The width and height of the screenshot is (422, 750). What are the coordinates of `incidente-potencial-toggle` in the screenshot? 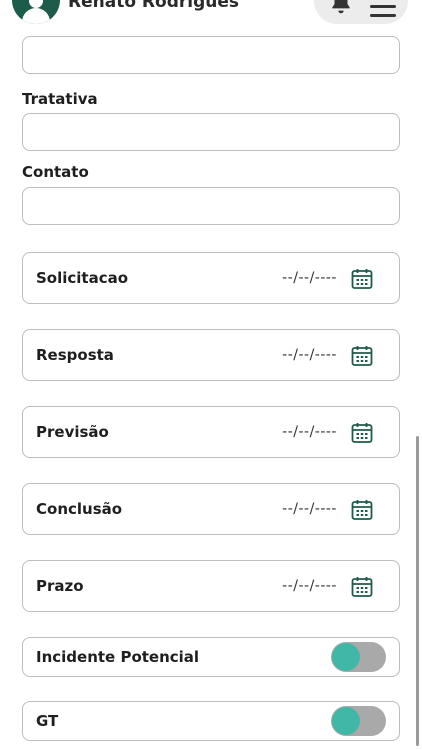 It's located at (358, 657).